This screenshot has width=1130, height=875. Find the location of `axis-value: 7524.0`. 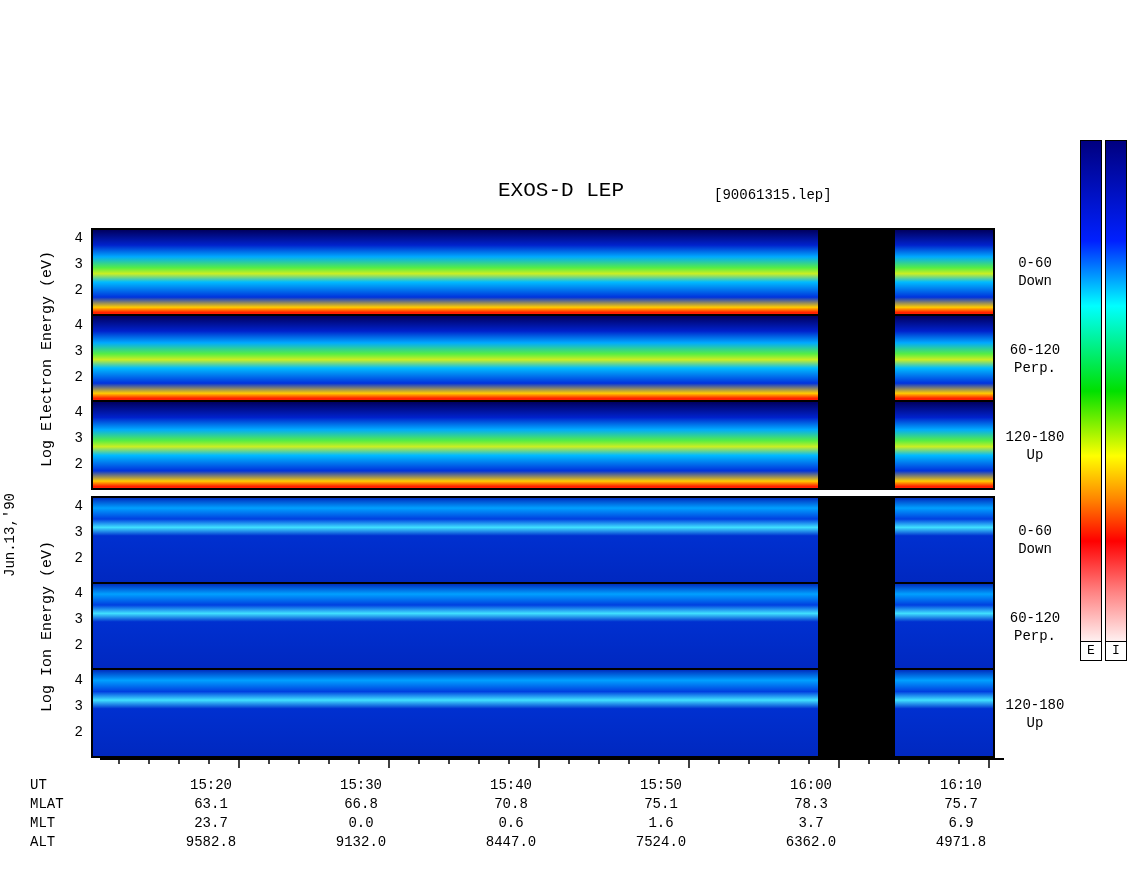

axis-value: 7524.0 is located at coordinates (661, 842).